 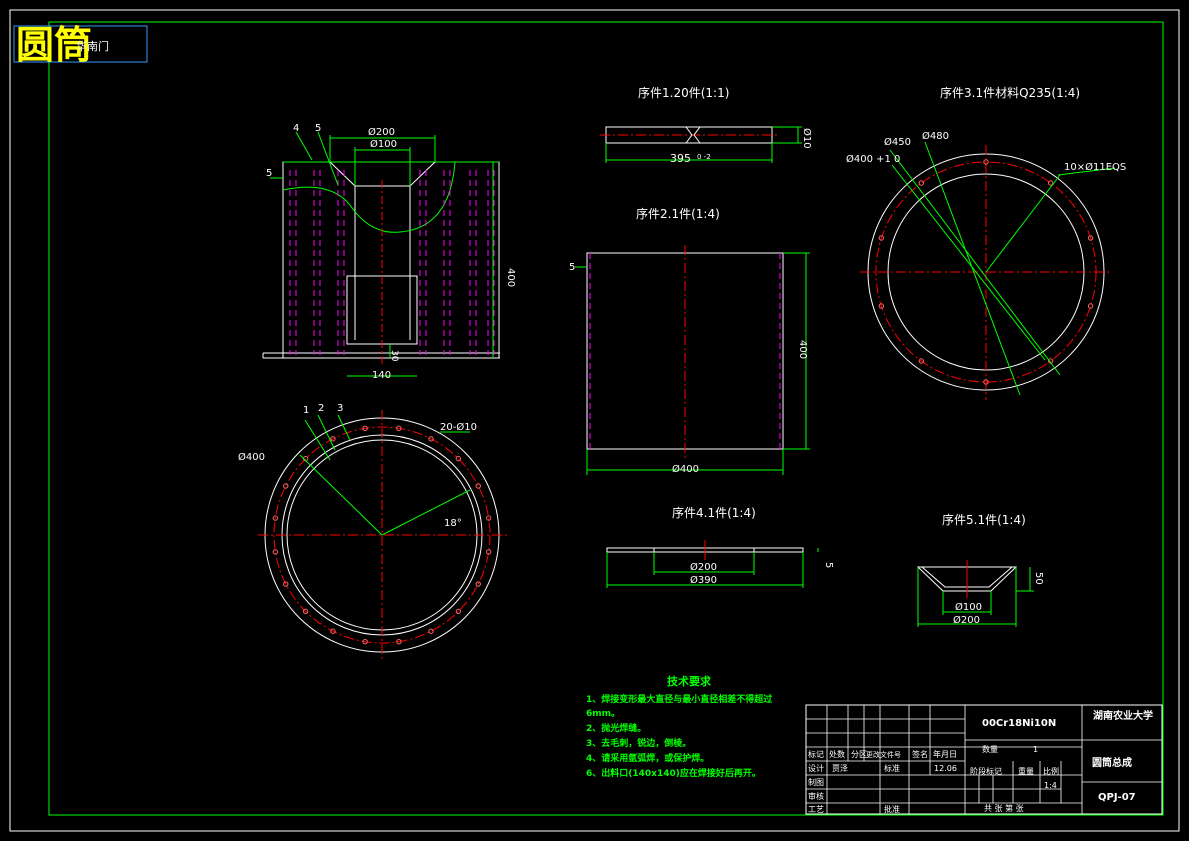 What do you see at coordinates (837, 754) in the screenshot?
I see `tb-row-label-2: 处数` at bounding box center [837, 754].